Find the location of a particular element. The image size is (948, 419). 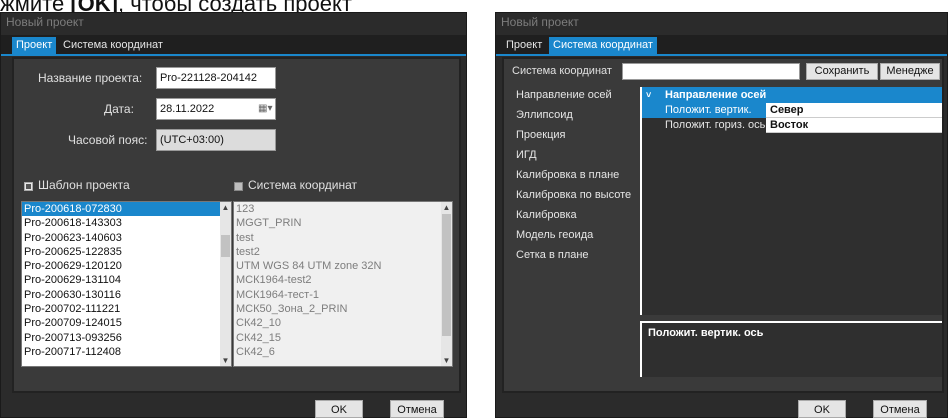

project-name-input: Pro-221128-204142 is located at coordinates (216, 78).